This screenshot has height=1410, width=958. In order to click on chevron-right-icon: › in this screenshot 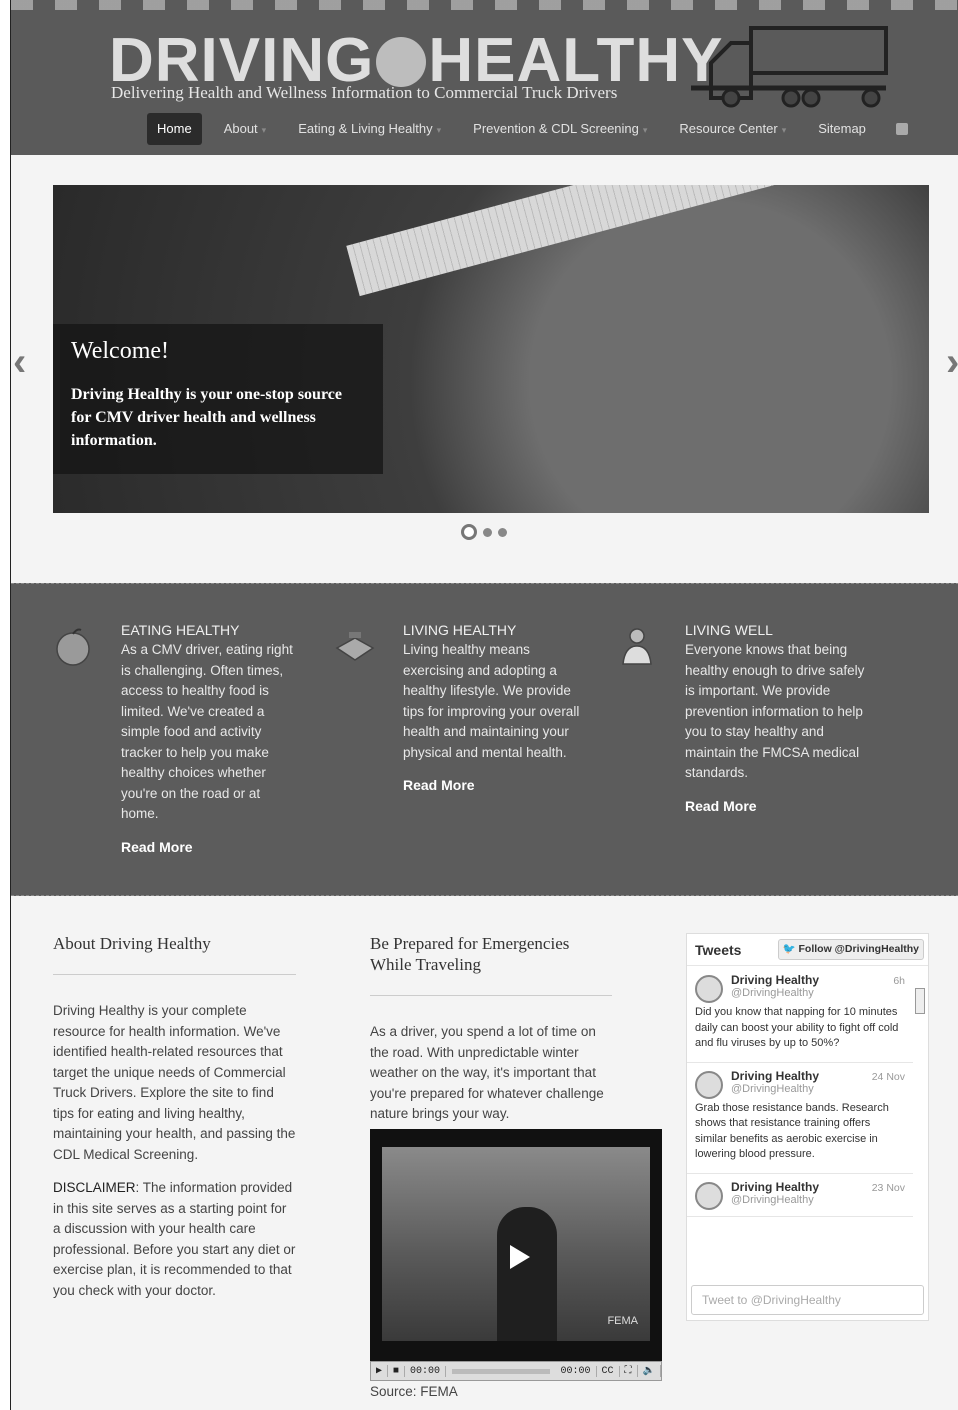, I will do `click(952, 362)`.